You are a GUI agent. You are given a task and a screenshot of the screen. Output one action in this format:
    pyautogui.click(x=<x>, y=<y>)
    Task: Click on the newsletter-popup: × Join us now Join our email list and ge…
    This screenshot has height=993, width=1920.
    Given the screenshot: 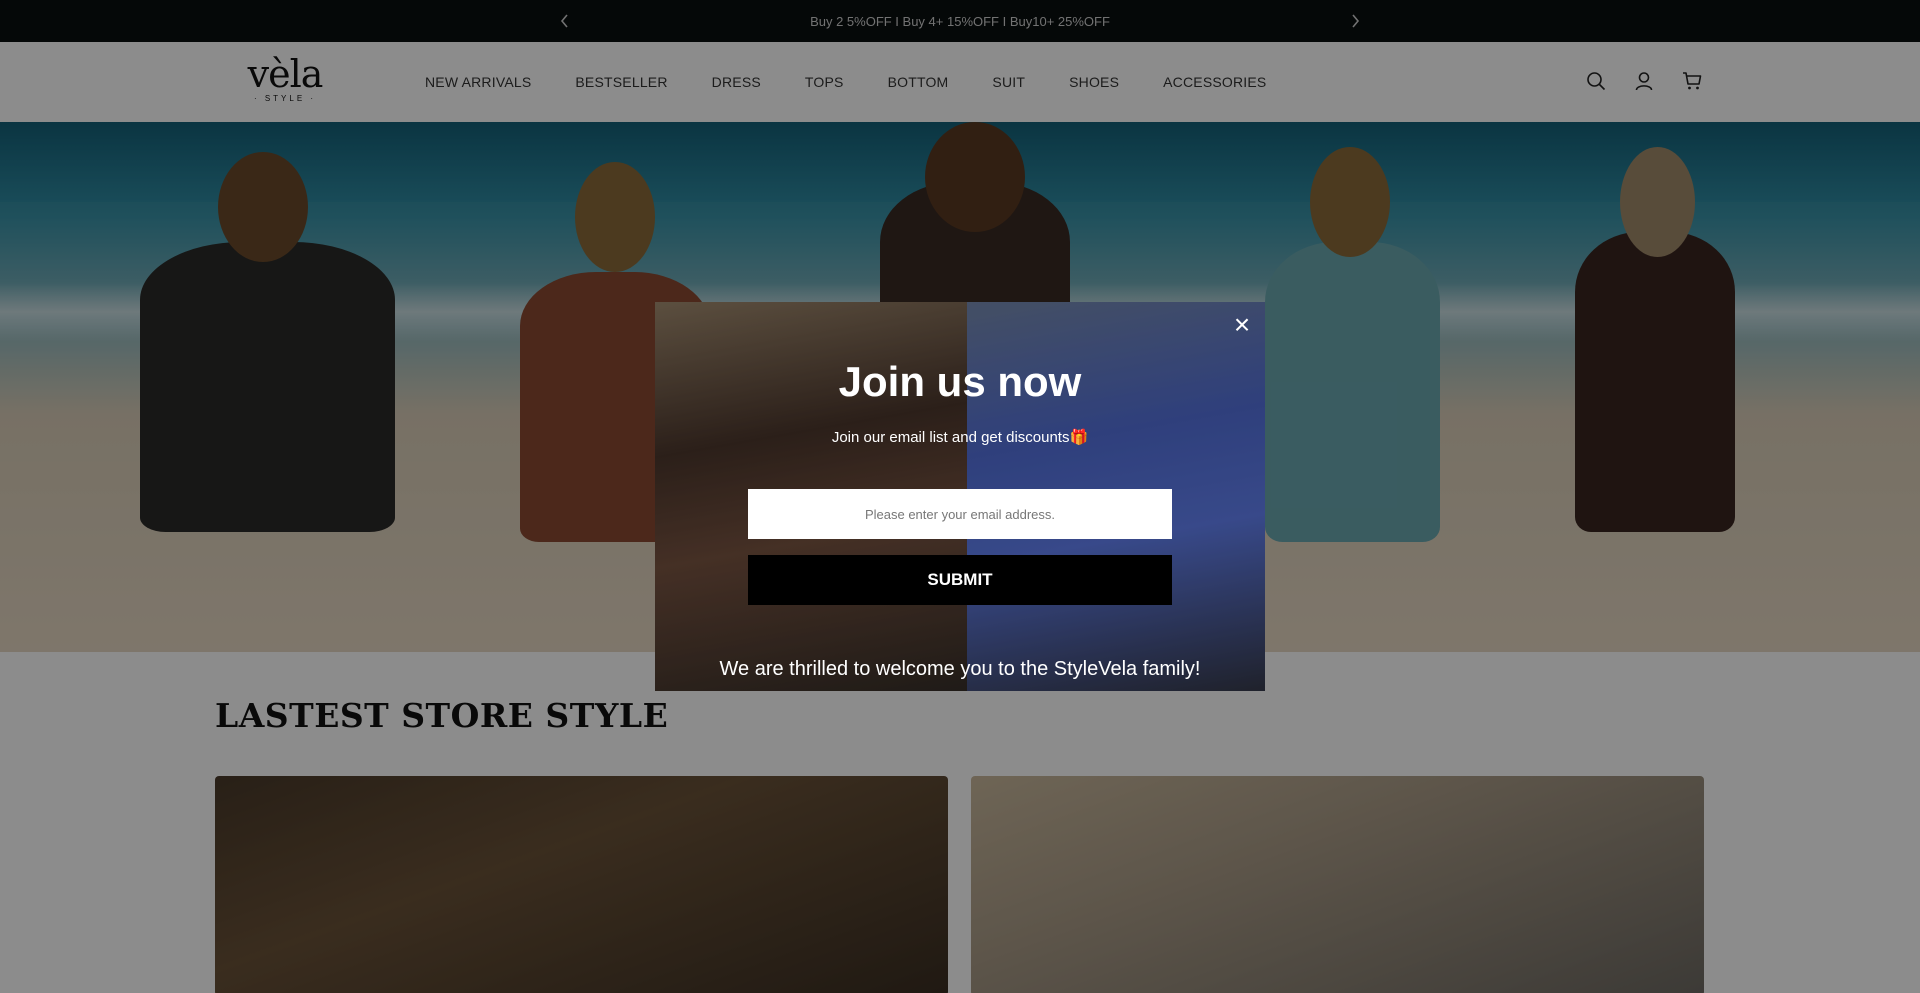 What is the action you would take?
    pyautogui.click(x=960, y=496)
    